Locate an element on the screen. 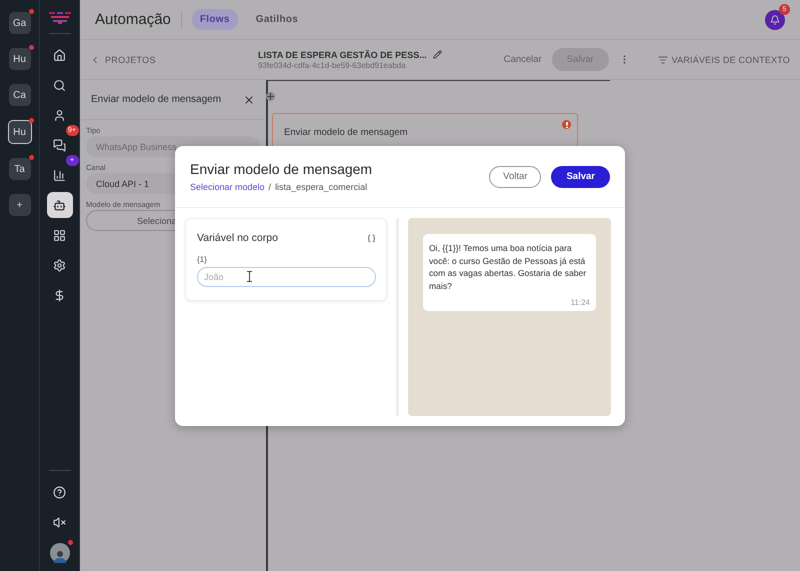 The height and width of the screenshot is (571, 800). close-icon is located at coordinates (249, 100).